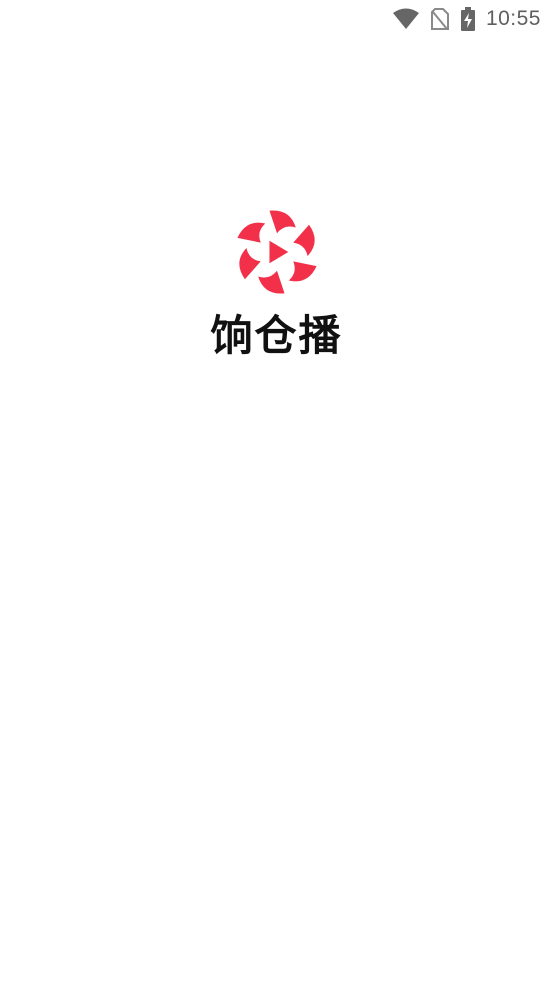  Describe the element at coordinates (468, 19) in the screenshot. I see `battery-charging-icon` at that location.